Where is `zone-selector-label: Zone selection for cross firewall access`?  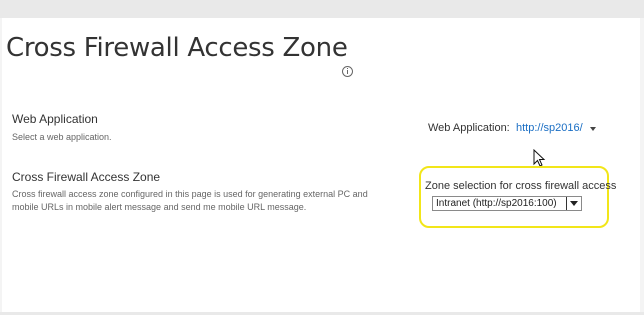 zone-selector-label: Zone selection for cross firewall access is located at coordinates (521, 186).